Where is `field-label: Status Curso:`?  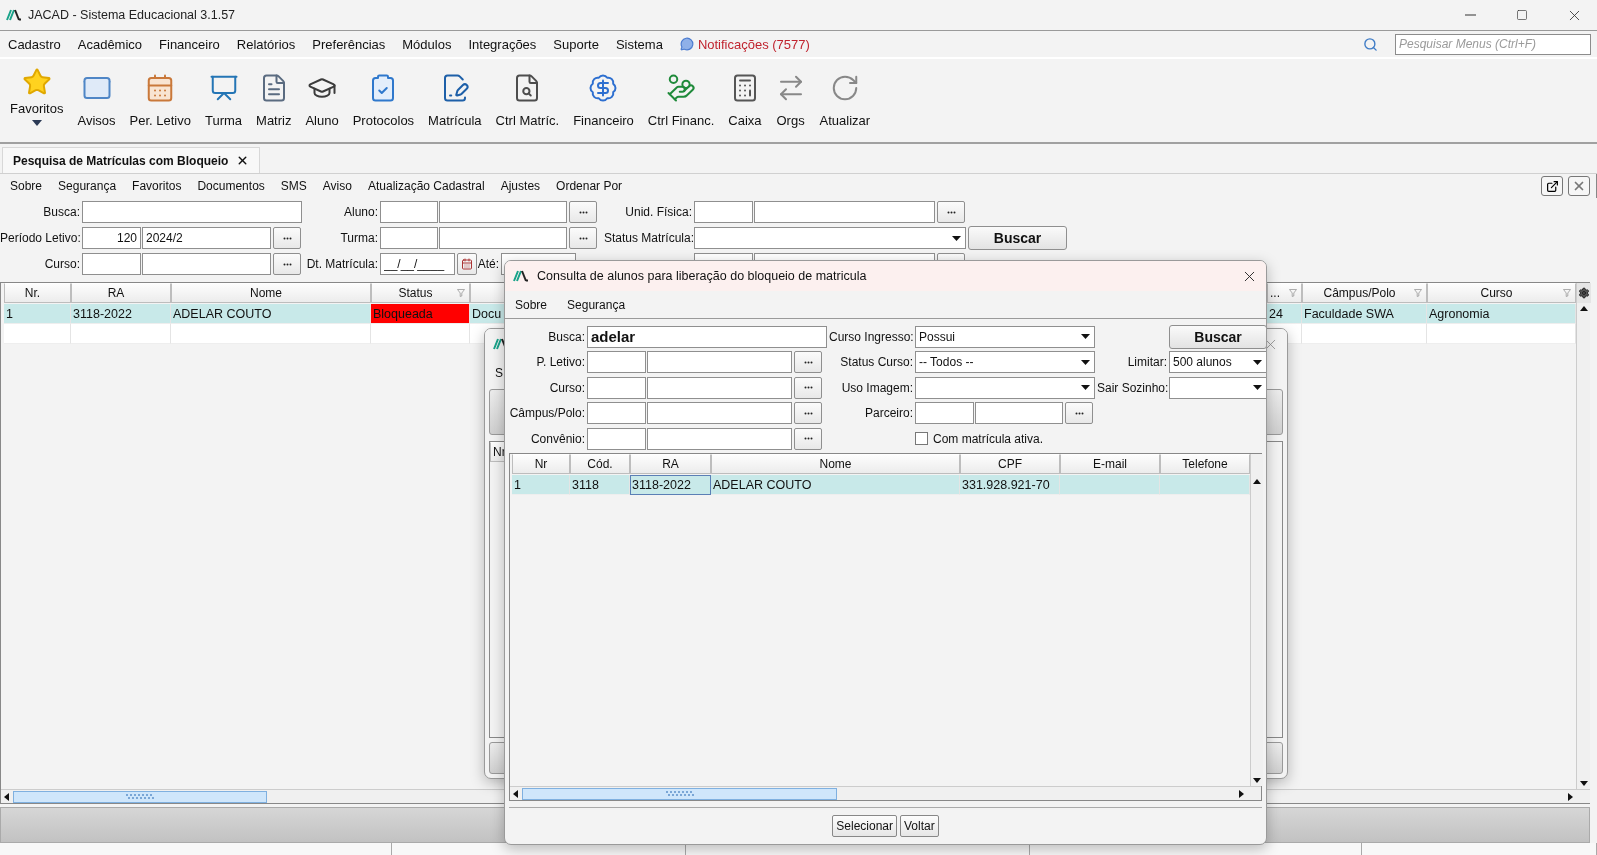
field-label: Status Curso: is located at coordinates (876, 362).